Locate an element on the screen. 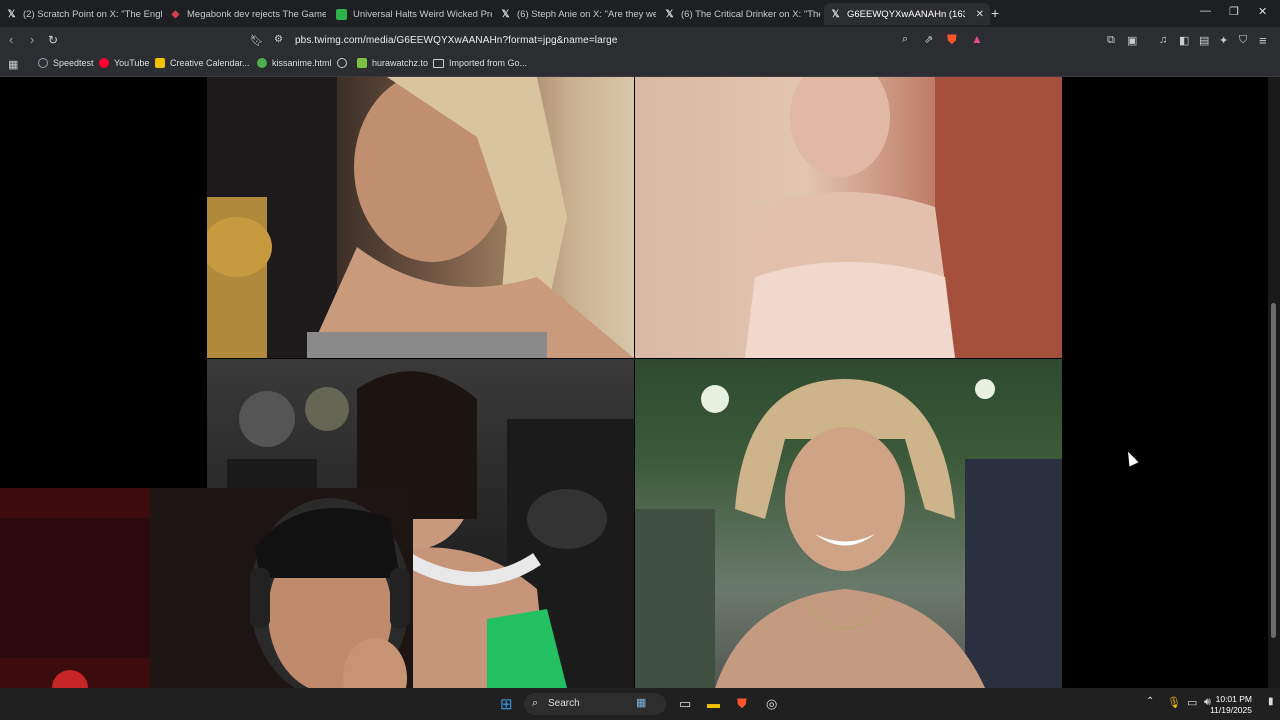 This screenshot has height=720, width=1280. reload-icon: ↻ is located at coordinates (53, 40).